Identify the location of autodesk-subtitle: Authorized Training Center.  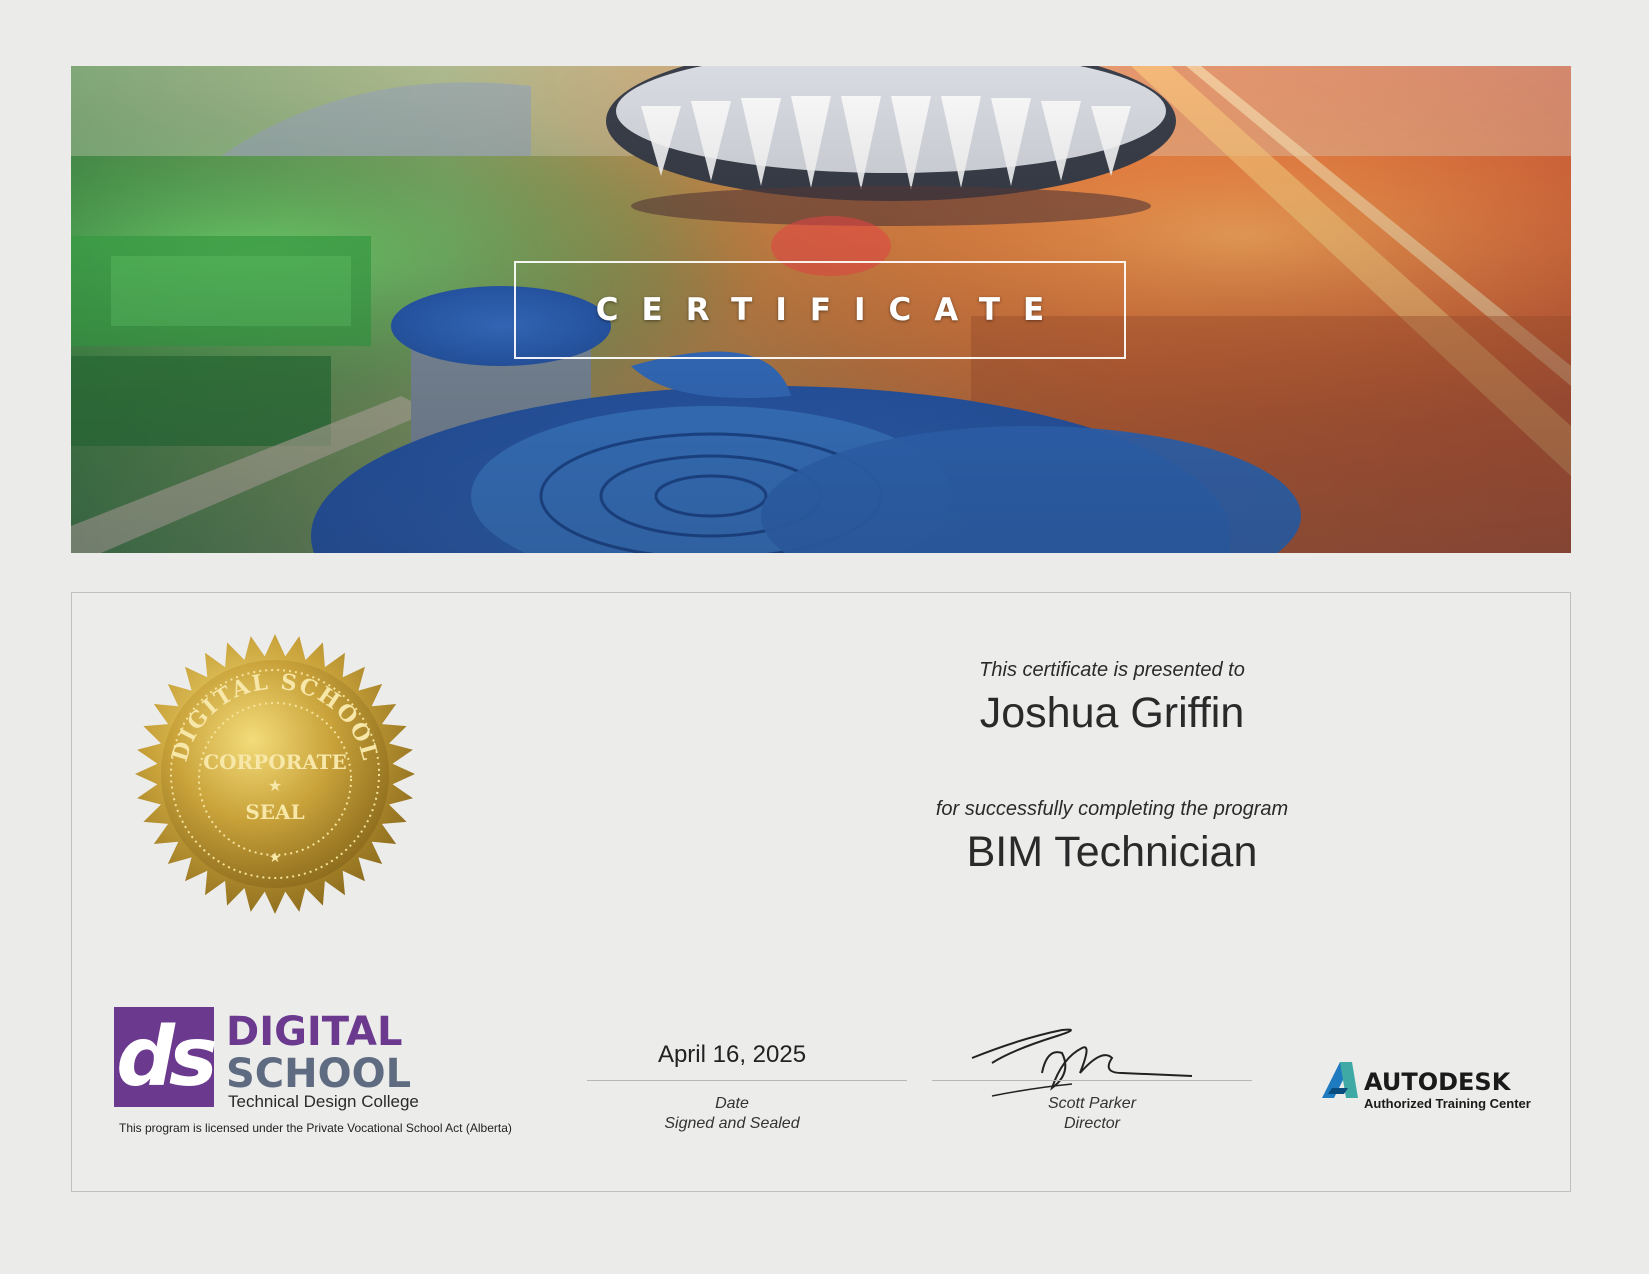
(1447, 1103).